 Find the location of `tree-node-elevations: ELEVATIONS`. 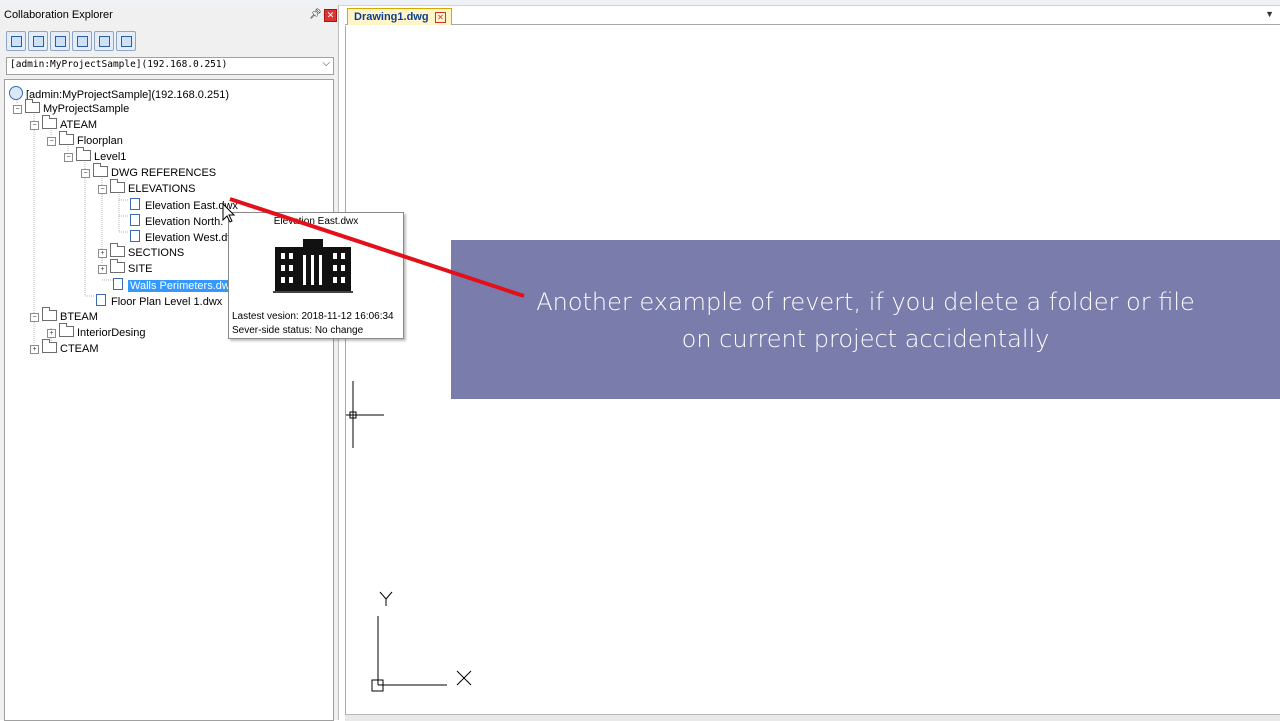

tree-node-elevations: ELEVATIONS is located at coordinates (153, 187).